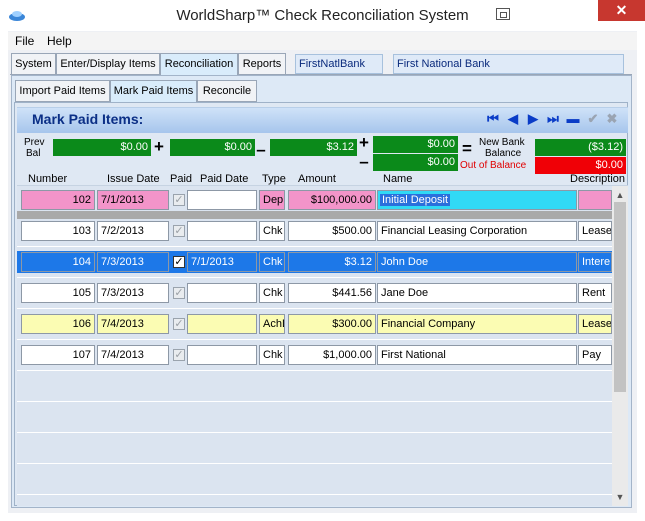 The height and width of the screenshot is (521, 645). Describe the element at coordinates (621, 10) in the screenshot. I see `close-button: ✕` at that location.